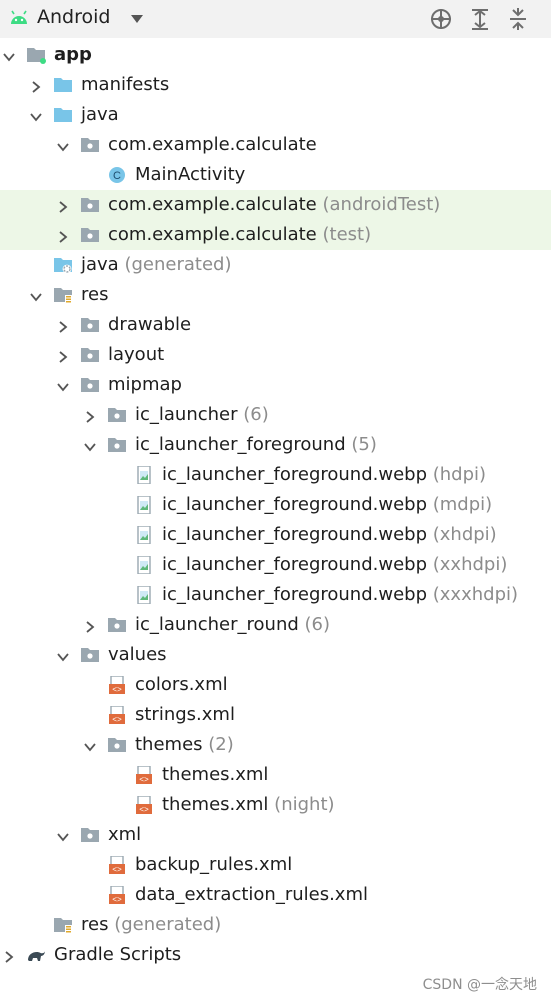 The width and height of the screenshot is (551, 1002). I want to click on tree-row: ic_launcher_foreground.webp (xhdpi), so click(275, 535).